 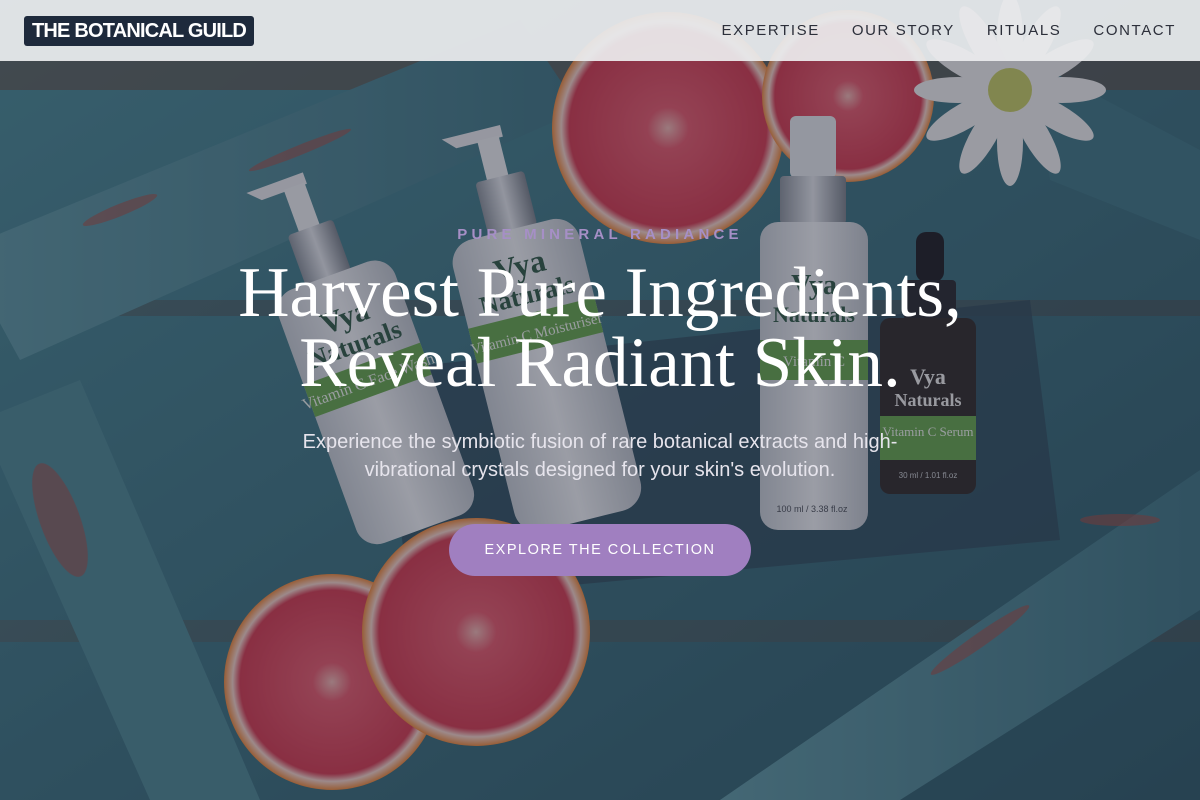 I want to click on nav-item-our-story: OUR STORY, so click(x=903, y=31).